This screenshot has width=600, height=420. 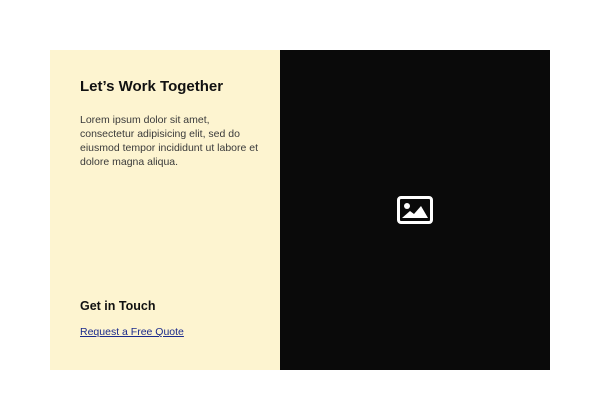 I want to click on contact-subheading: Get in Touch, so click(x=118, y=306).